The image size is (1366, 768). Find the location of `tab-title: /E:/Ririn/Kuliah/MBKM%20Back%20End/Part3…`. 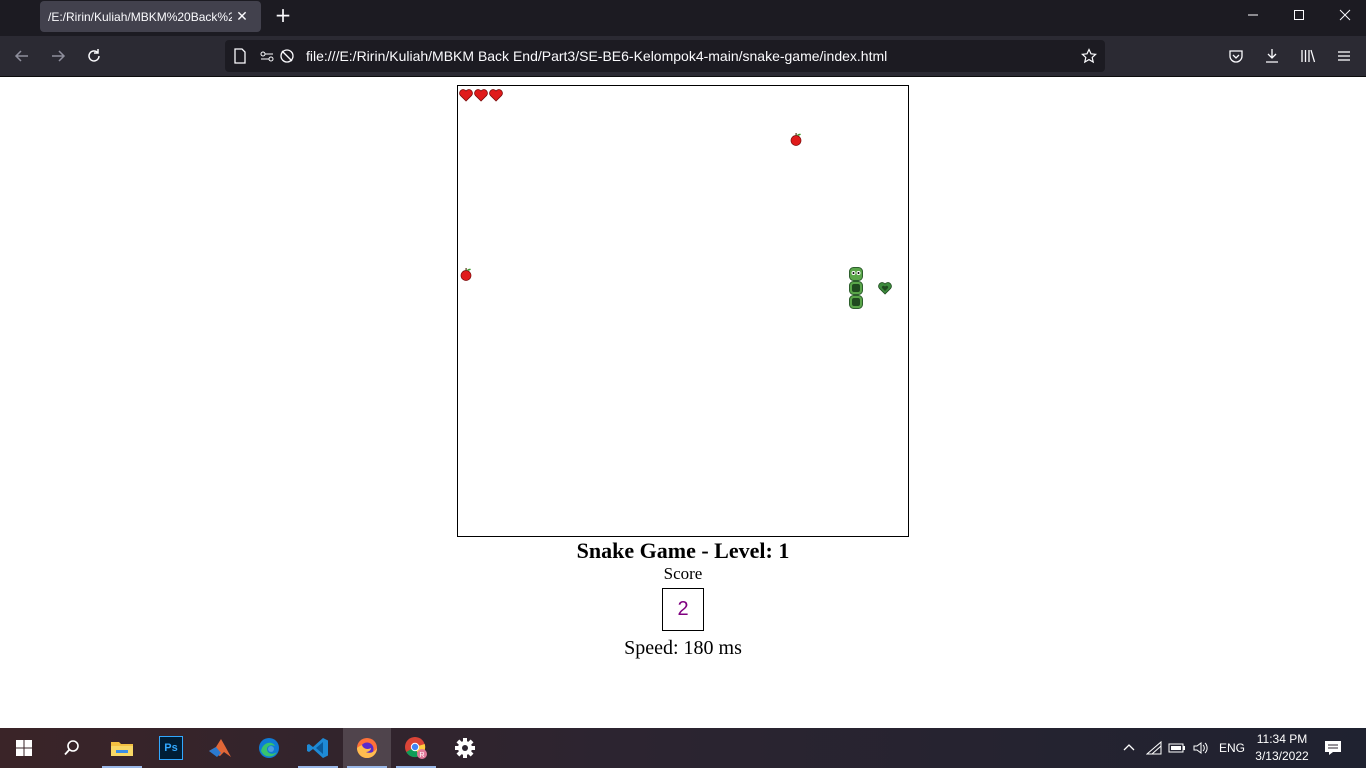

tab-title: /E:/Ririn/Kuliah/MBKM%20Back%20End/Part3… is located at coordinates (140, 16).